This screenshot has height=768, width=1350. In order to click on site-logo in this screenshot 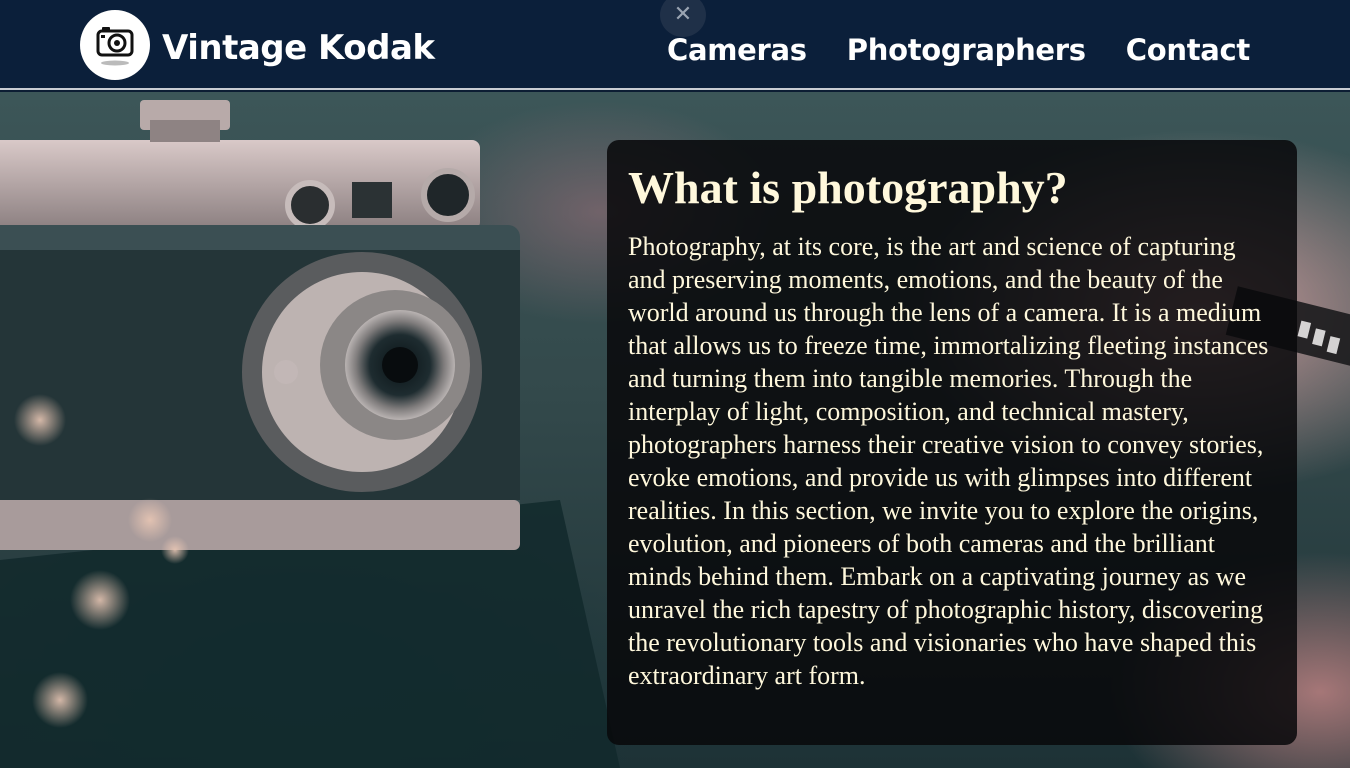, I will do `click(115, 45)`.